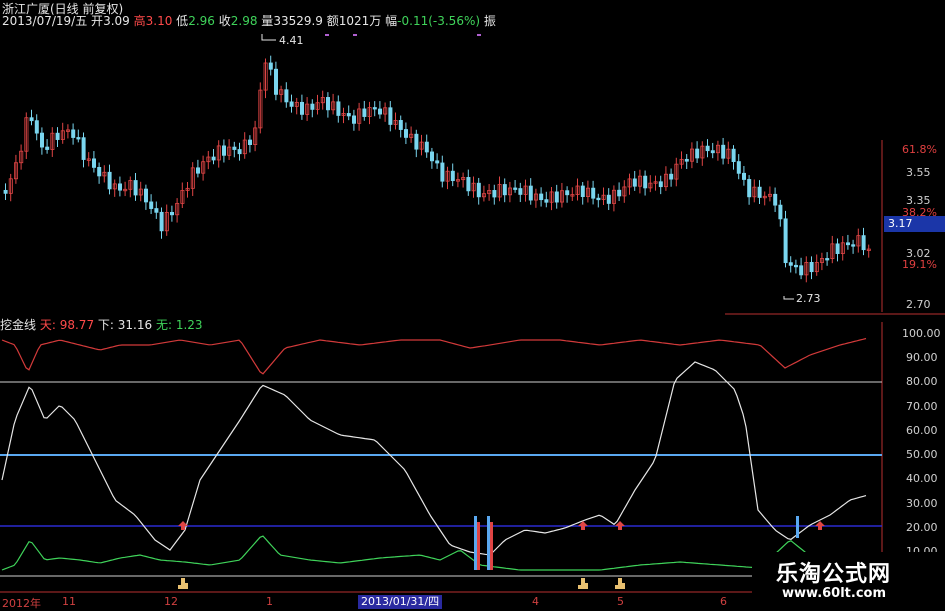 The image size is (945, 611). Describe the element at coordinates (291, 40) in the screenshot. I see `high-marker-value: 4.41` at that location.